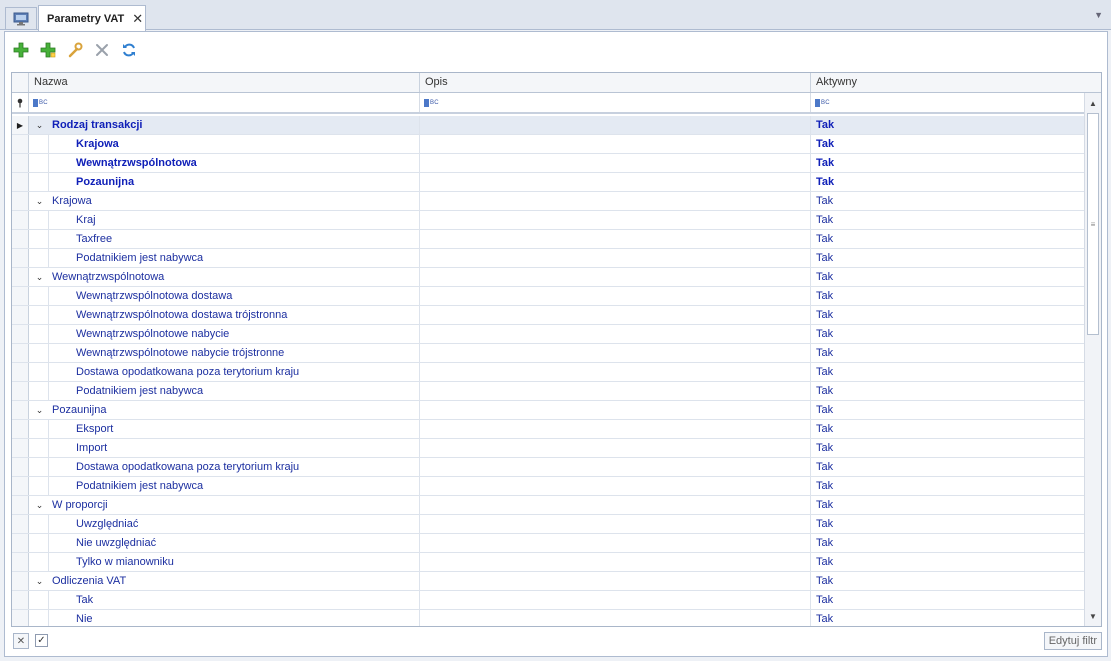 This screenshot has height=661, width=1111. I want to click on row-name-text: Nie uwzględniać, so click(116, 543).